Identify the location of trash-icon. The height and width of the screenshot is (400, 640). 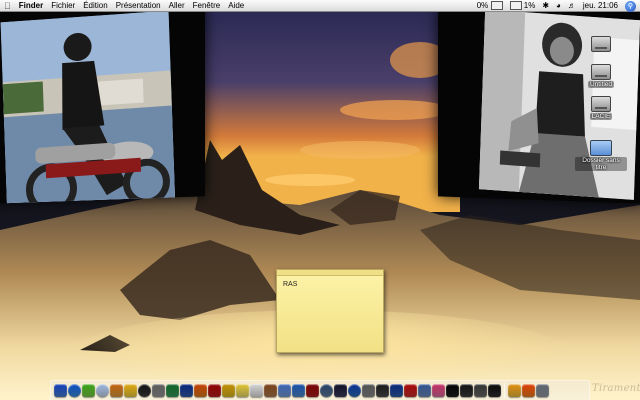
(542, 390).